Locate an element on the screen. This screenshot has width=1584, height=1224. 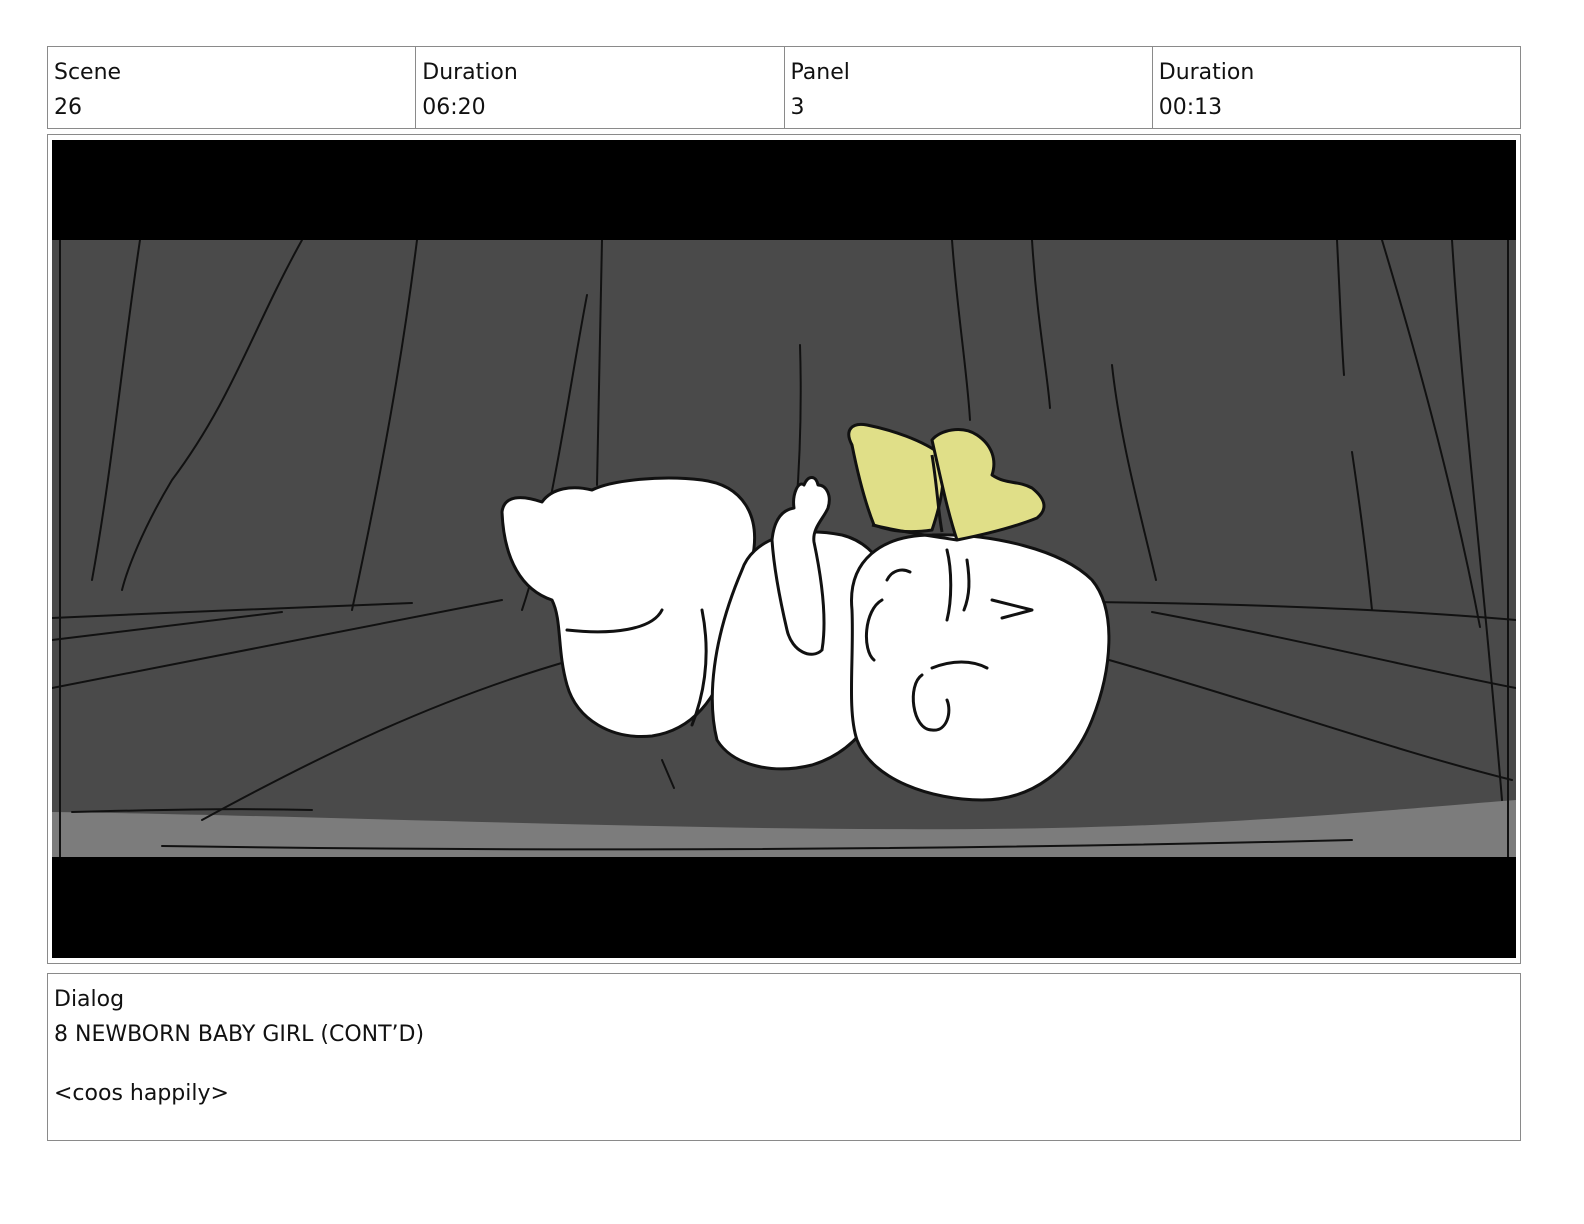
letterbox-top is located at coordinates (784, 190).